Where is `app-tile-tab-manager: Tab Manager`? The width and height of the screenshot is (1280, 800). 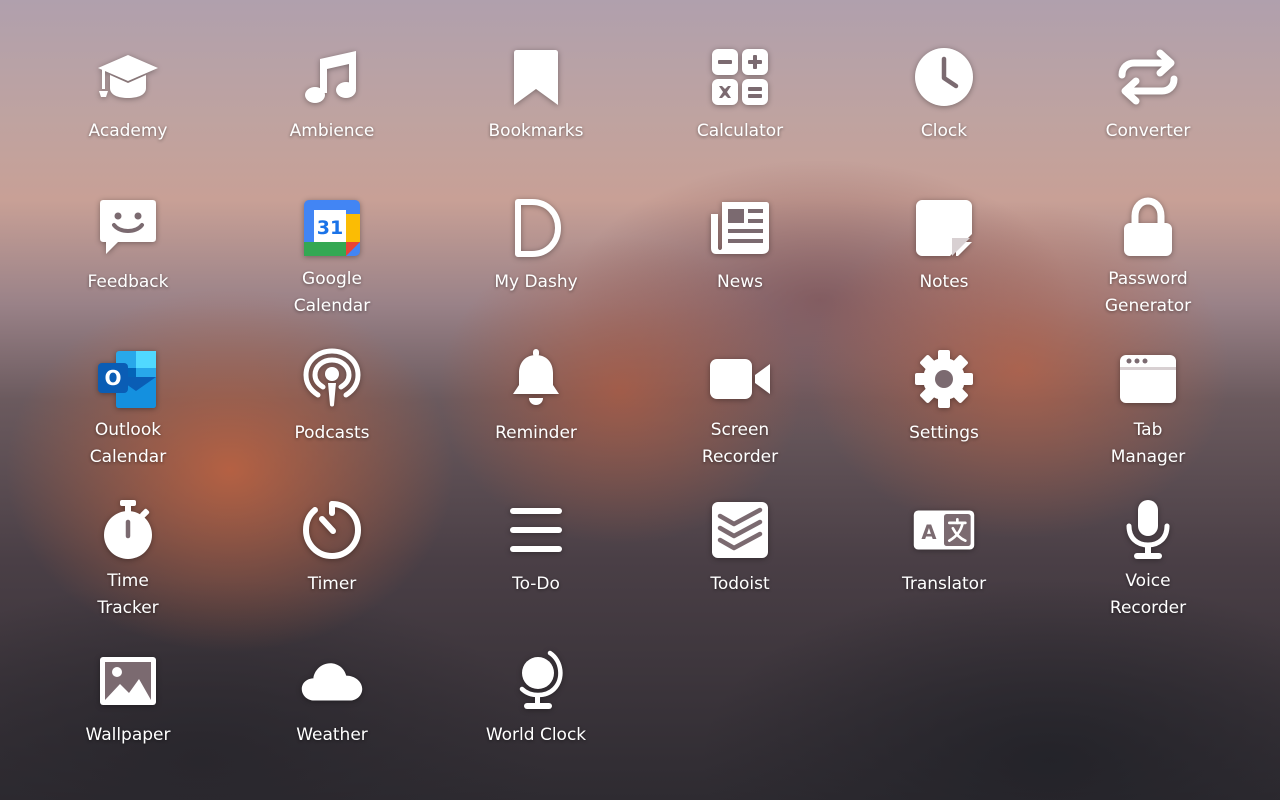
app-tile-tab-manager: Tab Manager is located at coordinates (1148, 421).